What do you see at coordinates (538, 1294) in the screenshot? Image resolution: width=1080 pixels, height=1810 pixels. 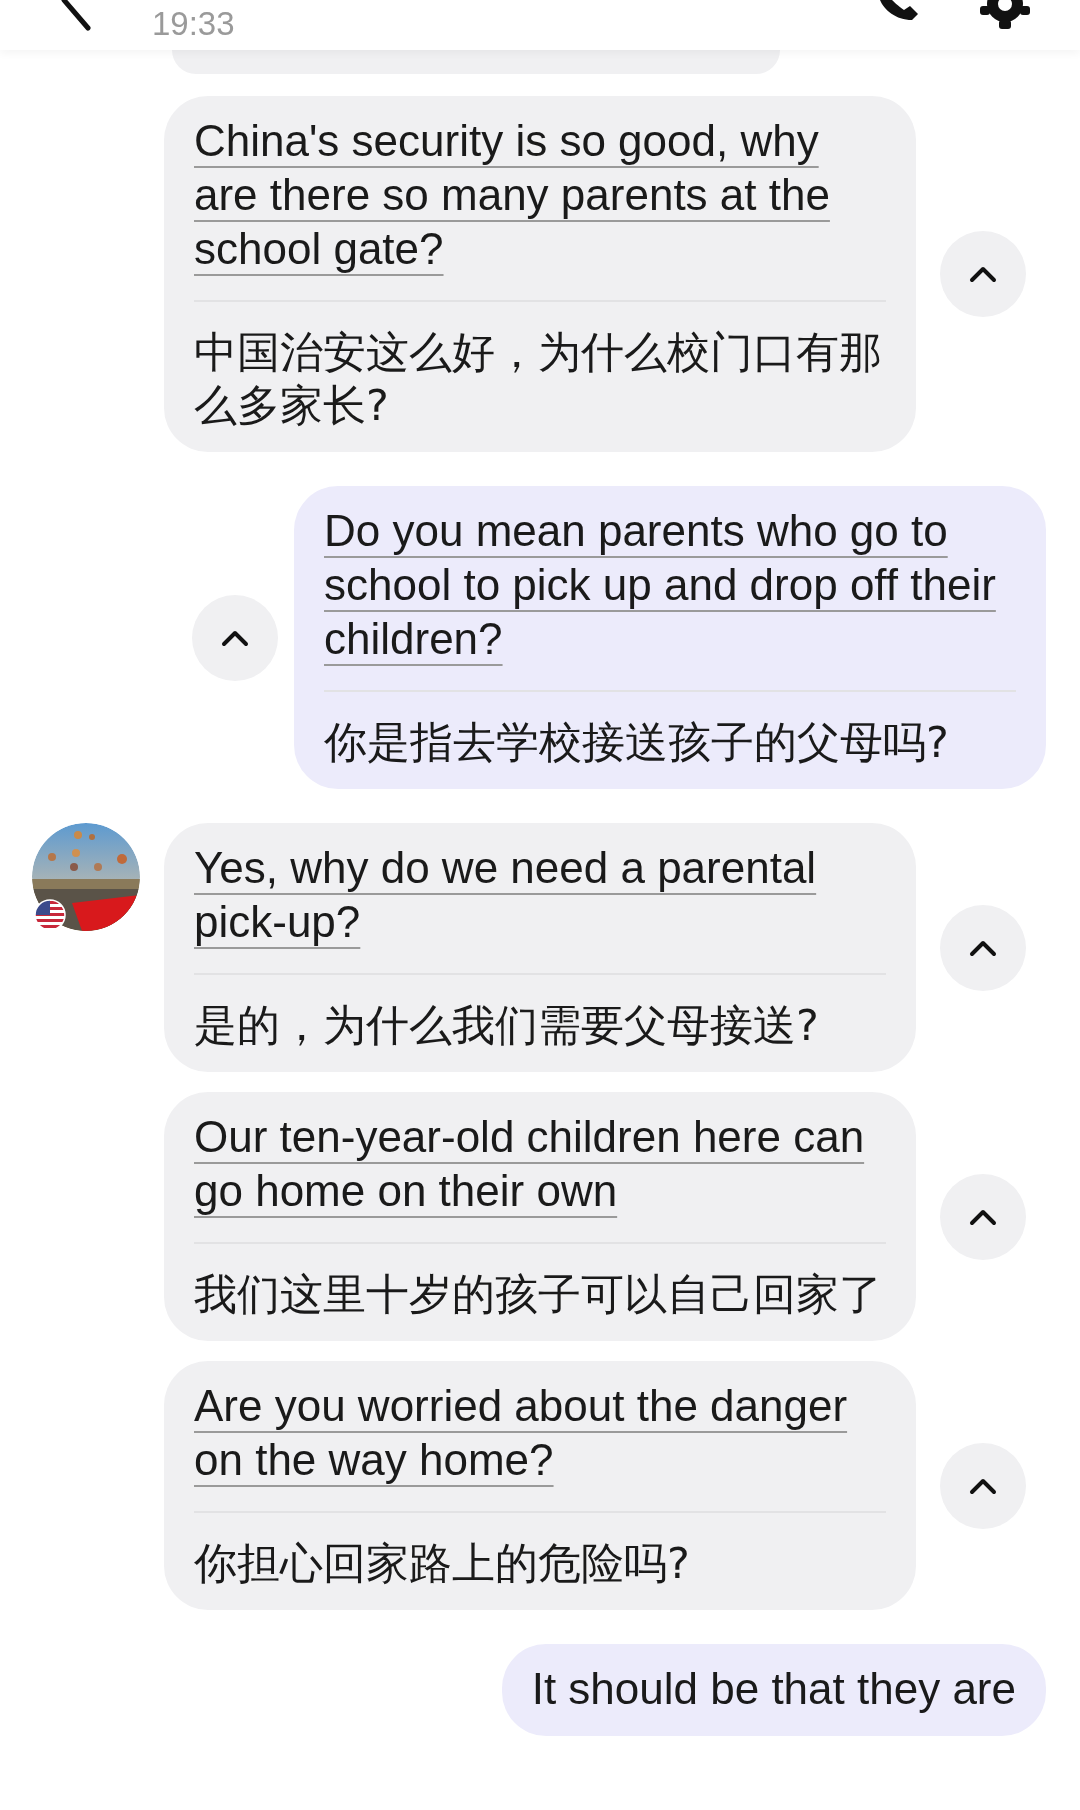 I see `translation-text: 我们这里十岁的孩子可以自己回家了` at bounding box center [538, 1294].